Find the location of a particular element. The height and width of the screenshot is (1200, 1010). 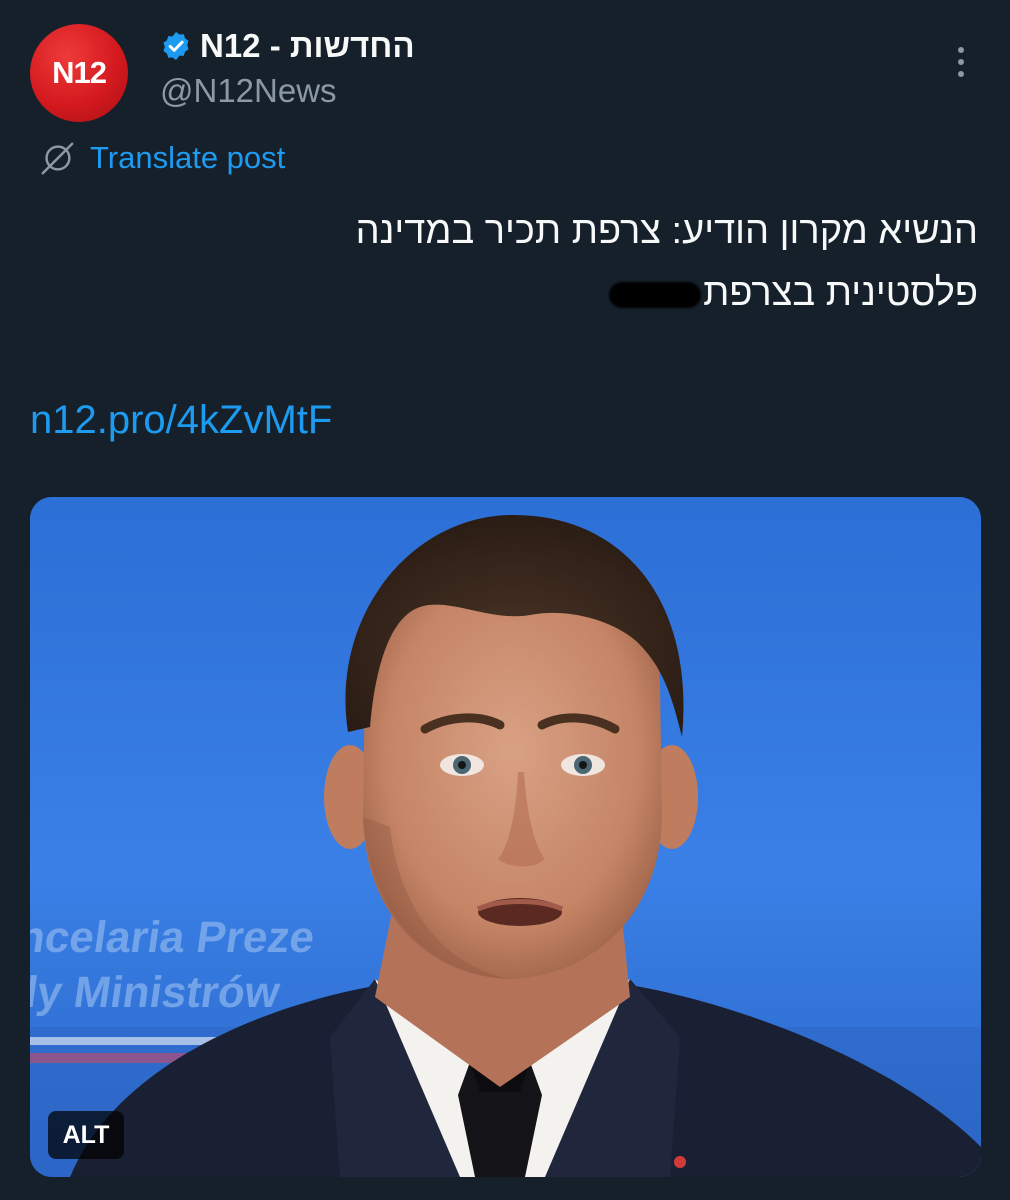

translate-post-button: Translate post is located at coordinates (161, 158).